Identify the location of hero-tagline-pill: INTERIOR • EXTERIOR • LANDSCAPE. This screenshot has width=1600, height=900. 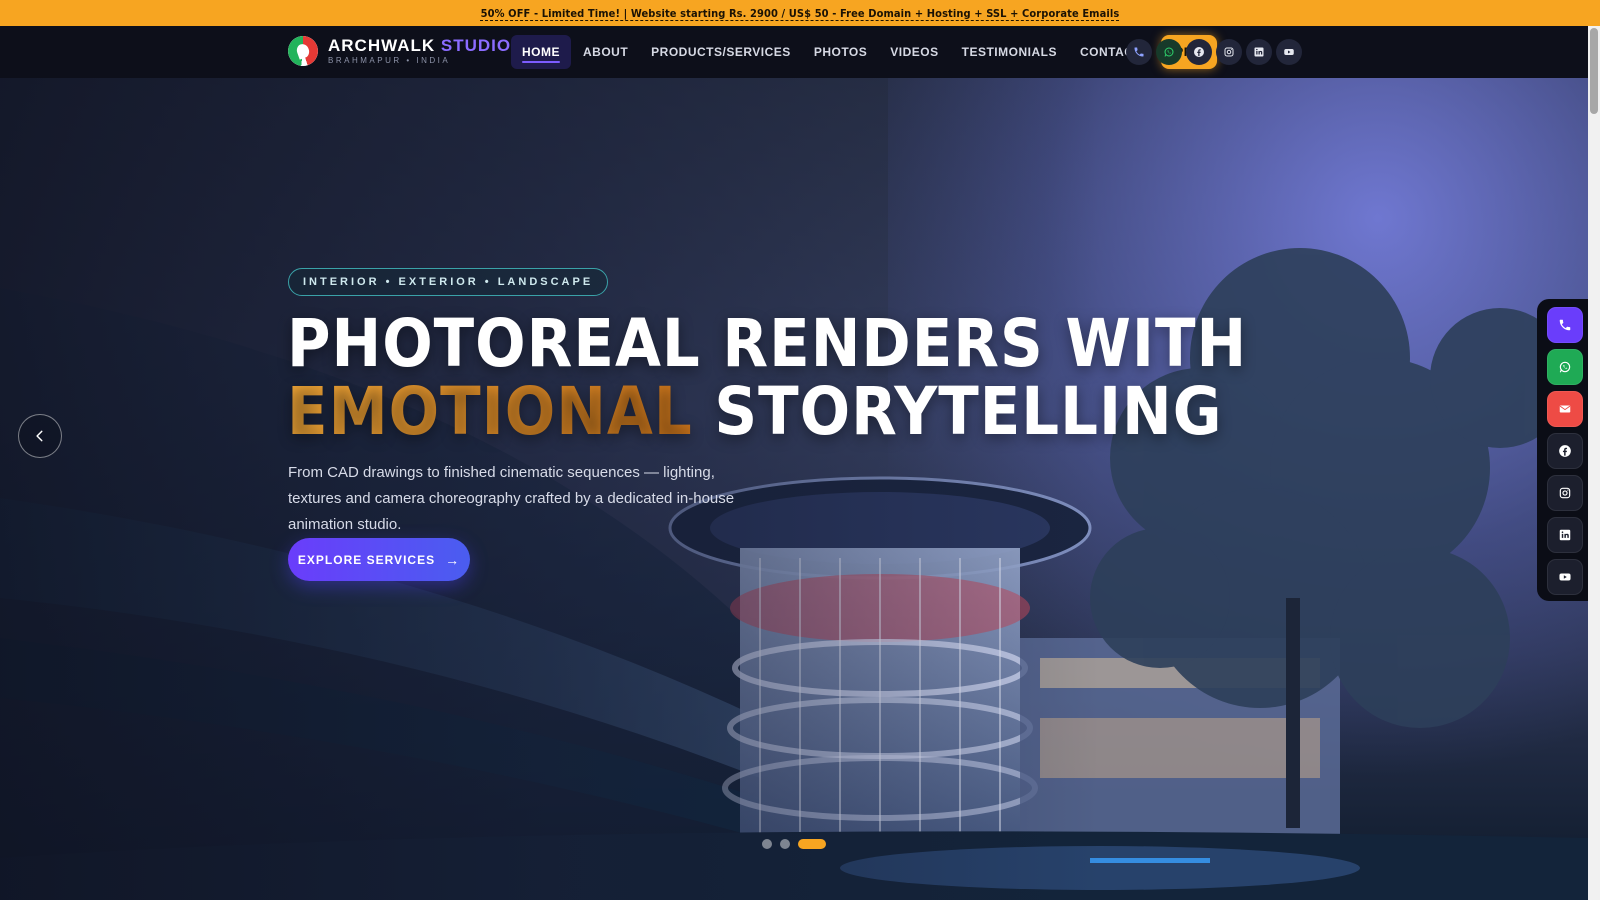
(448, 282).